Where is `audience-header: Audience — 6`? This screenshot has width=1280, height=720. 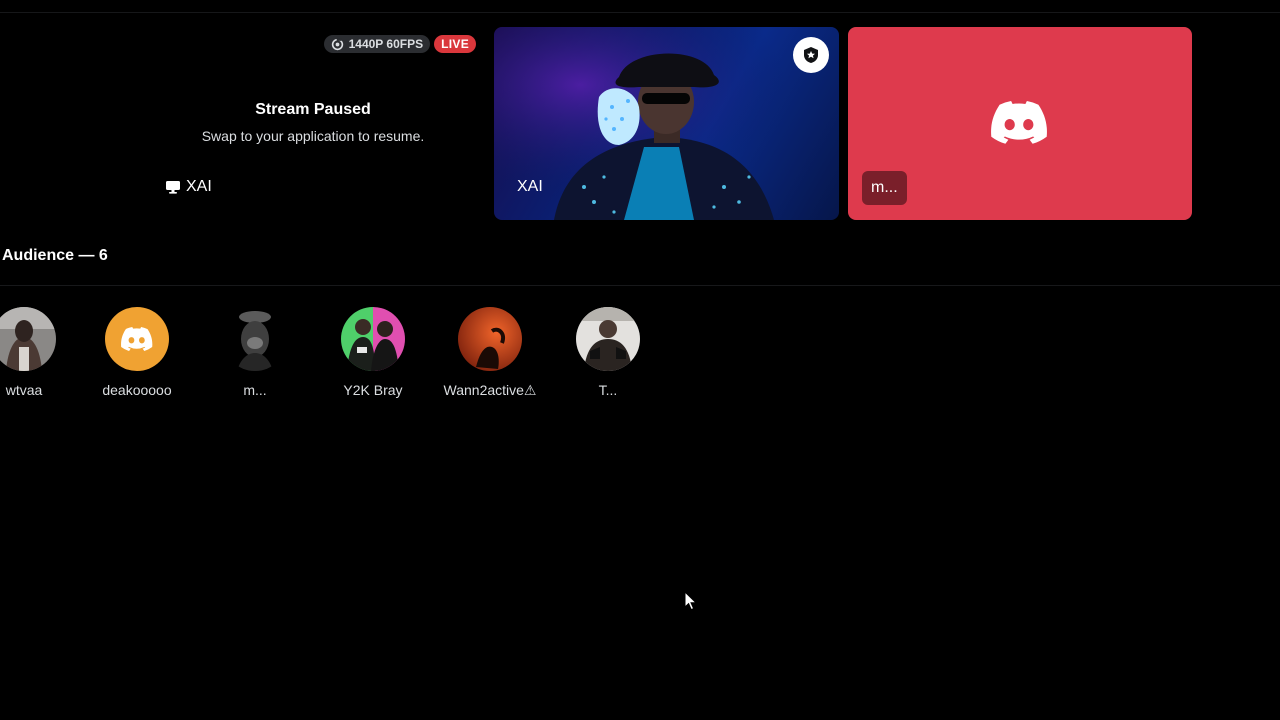 audience-header: Audience — 6 is located at coordinates (55, 255).